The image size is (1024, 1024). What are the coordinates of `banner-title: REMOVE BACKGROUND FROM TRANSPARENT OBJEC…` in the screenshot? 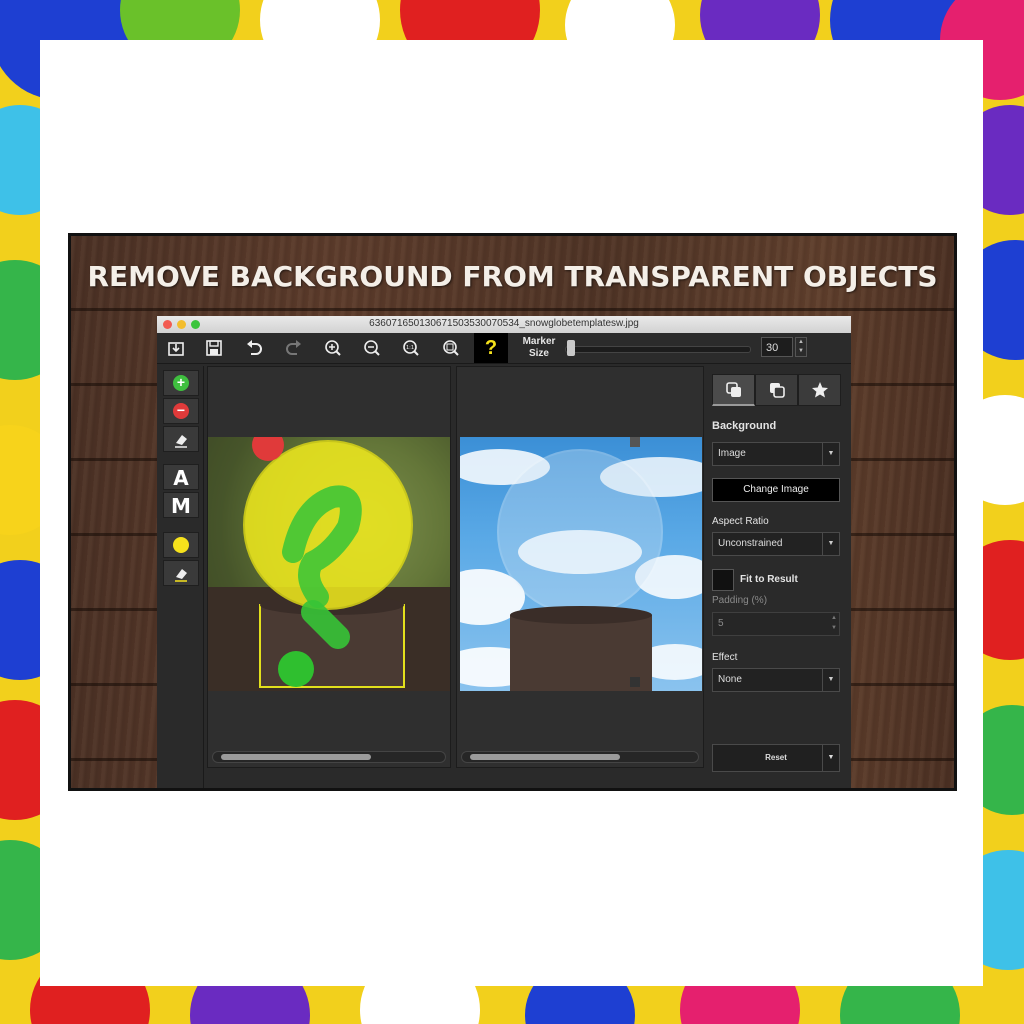 It's located at (512, 276).